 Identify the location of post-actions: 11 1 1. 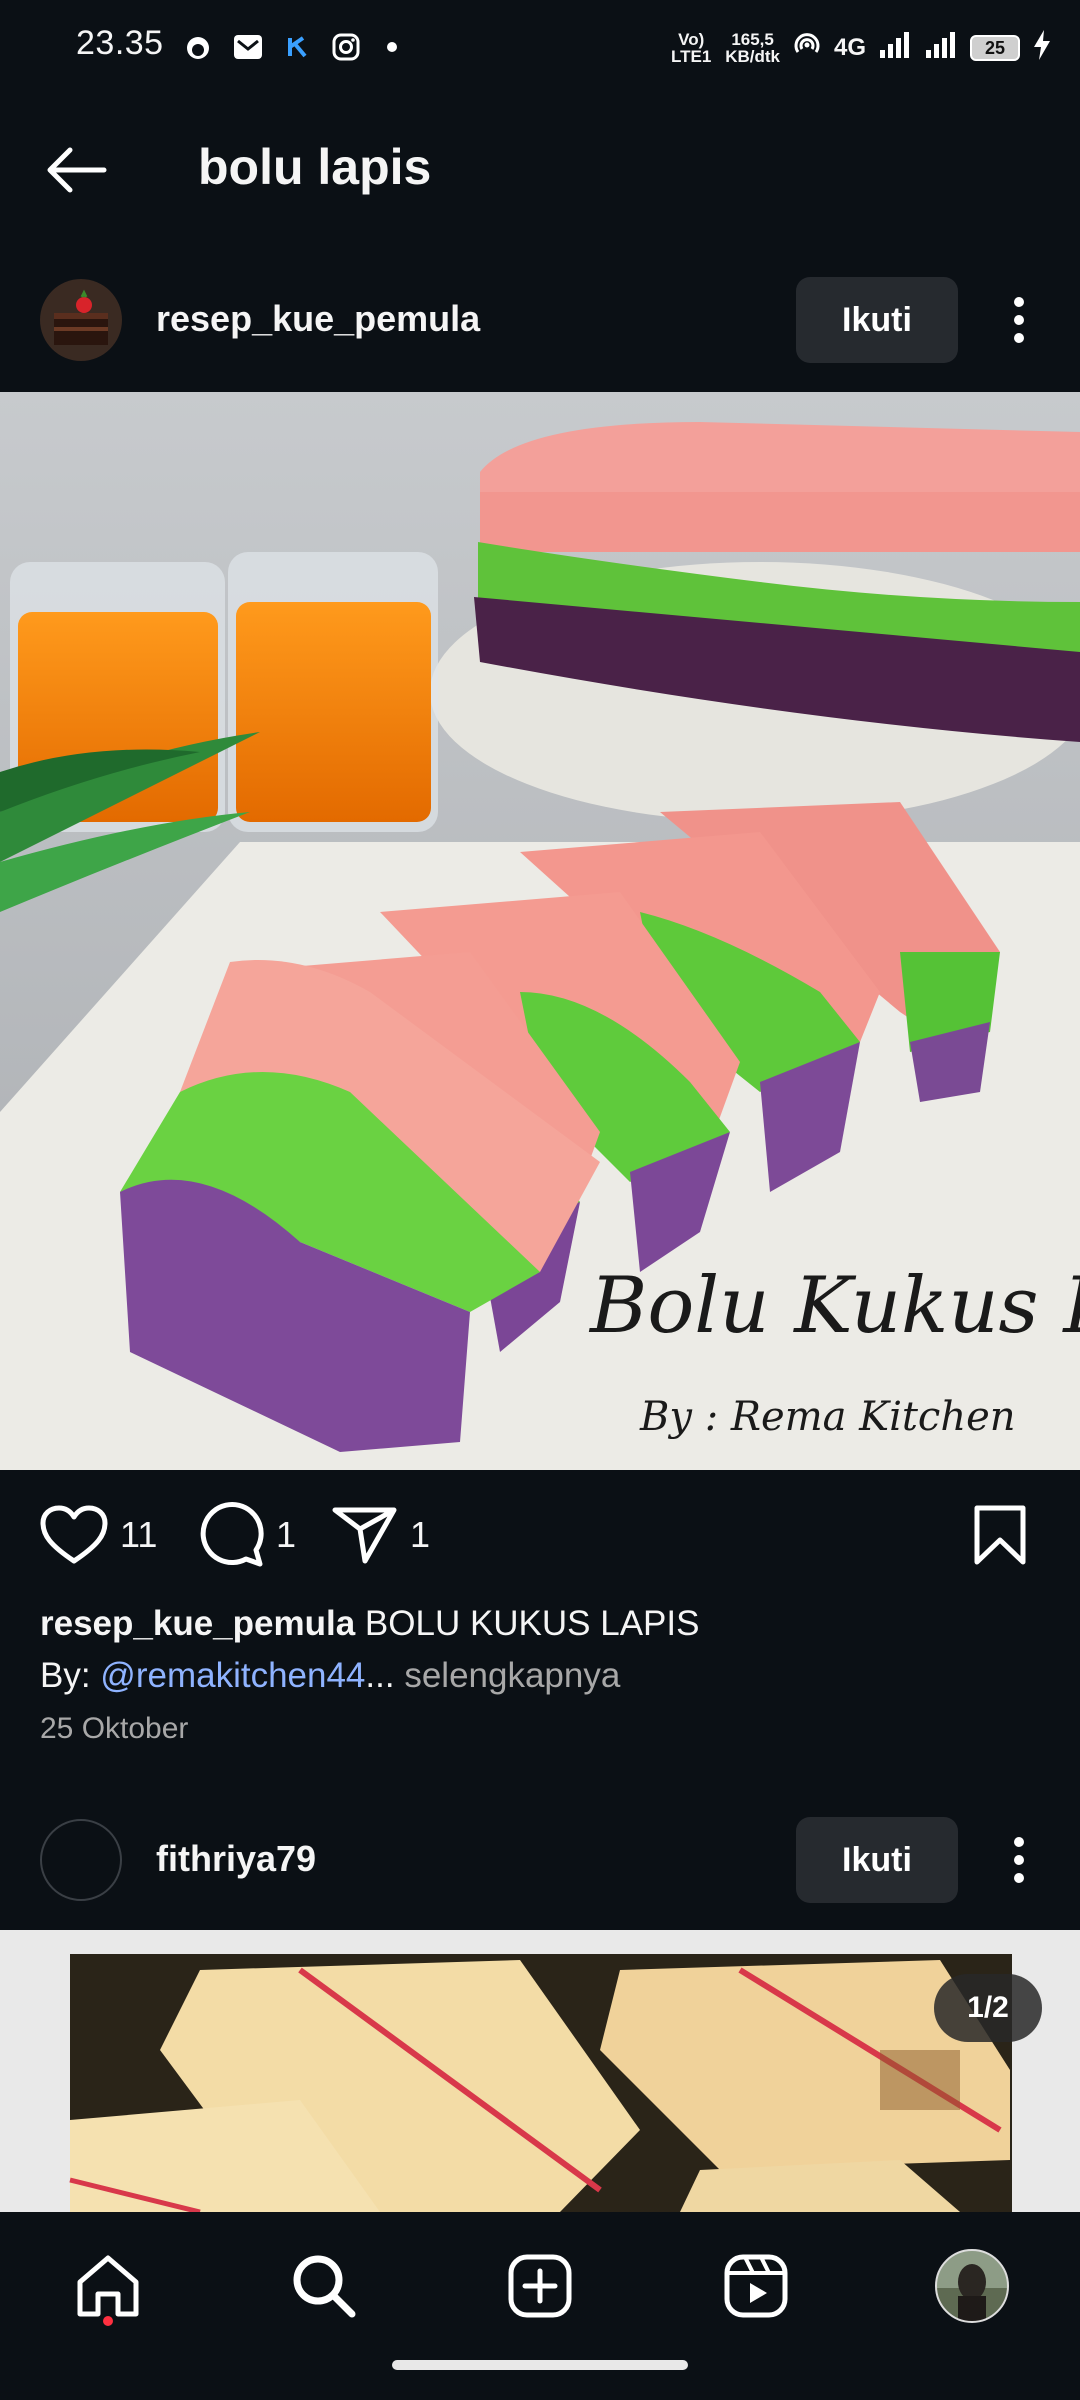
(540, 1535).